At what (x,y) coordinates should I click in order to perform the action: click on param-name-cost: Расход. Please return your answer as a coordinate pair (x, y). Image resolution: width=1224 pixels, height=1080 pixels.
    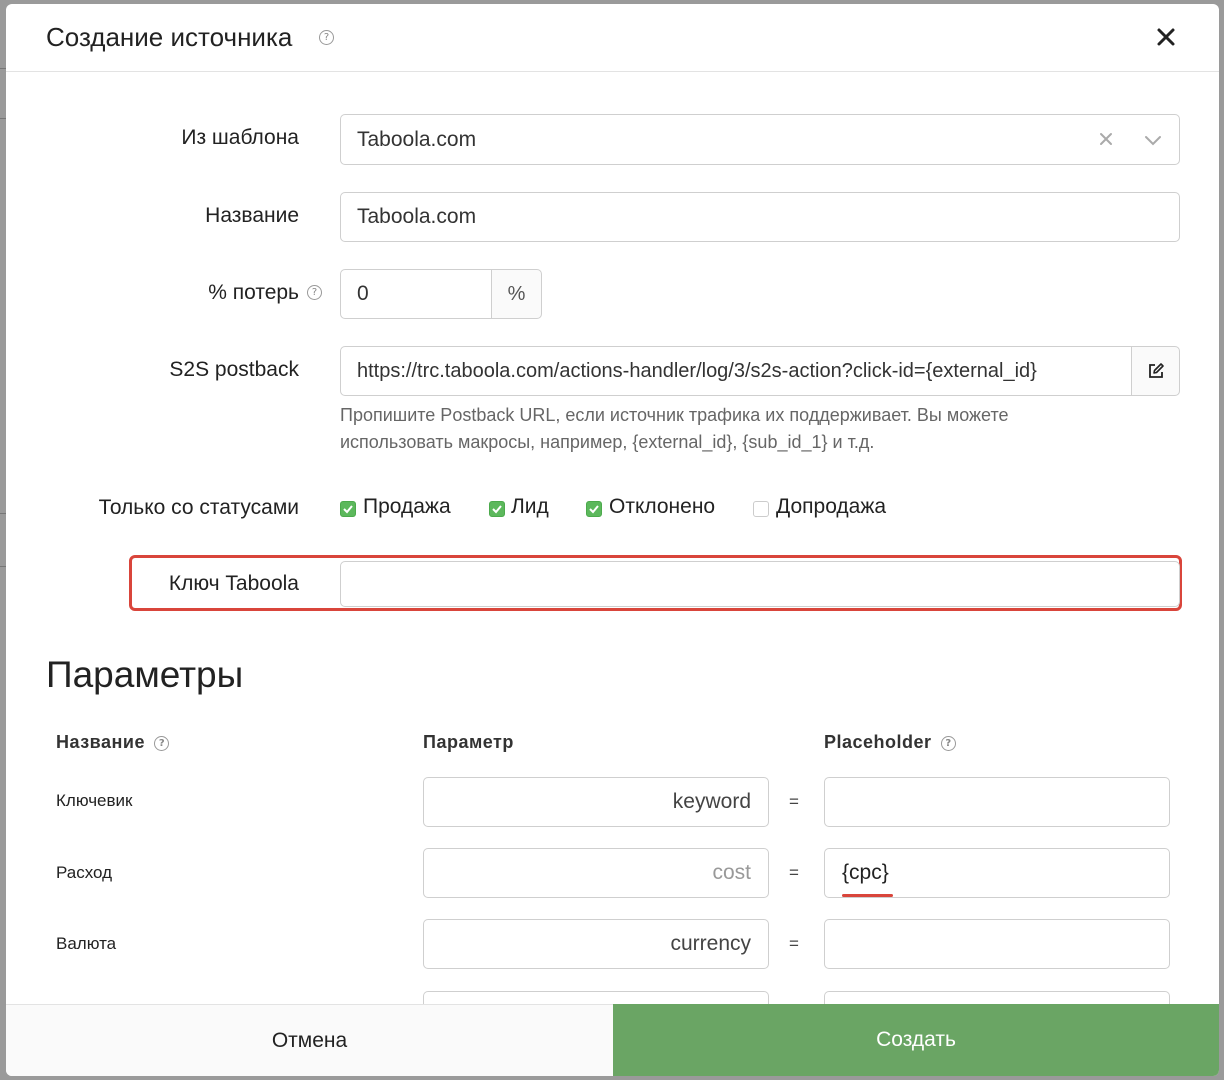
    Looking at the image, I should click on (84, 872).